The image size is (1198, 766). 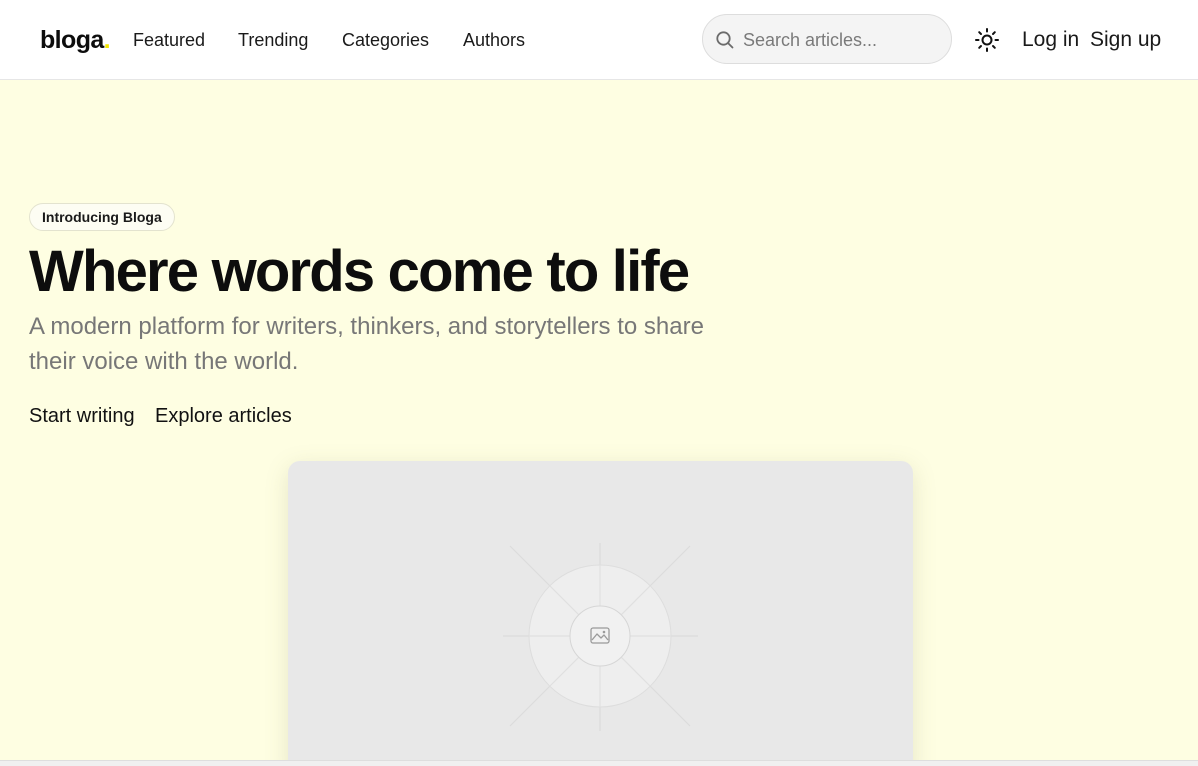 What do you see at coordinates (223, 416) in the screenshot?
I see `explore-articles-button: Explore articles` at bounding box center [223, 416].